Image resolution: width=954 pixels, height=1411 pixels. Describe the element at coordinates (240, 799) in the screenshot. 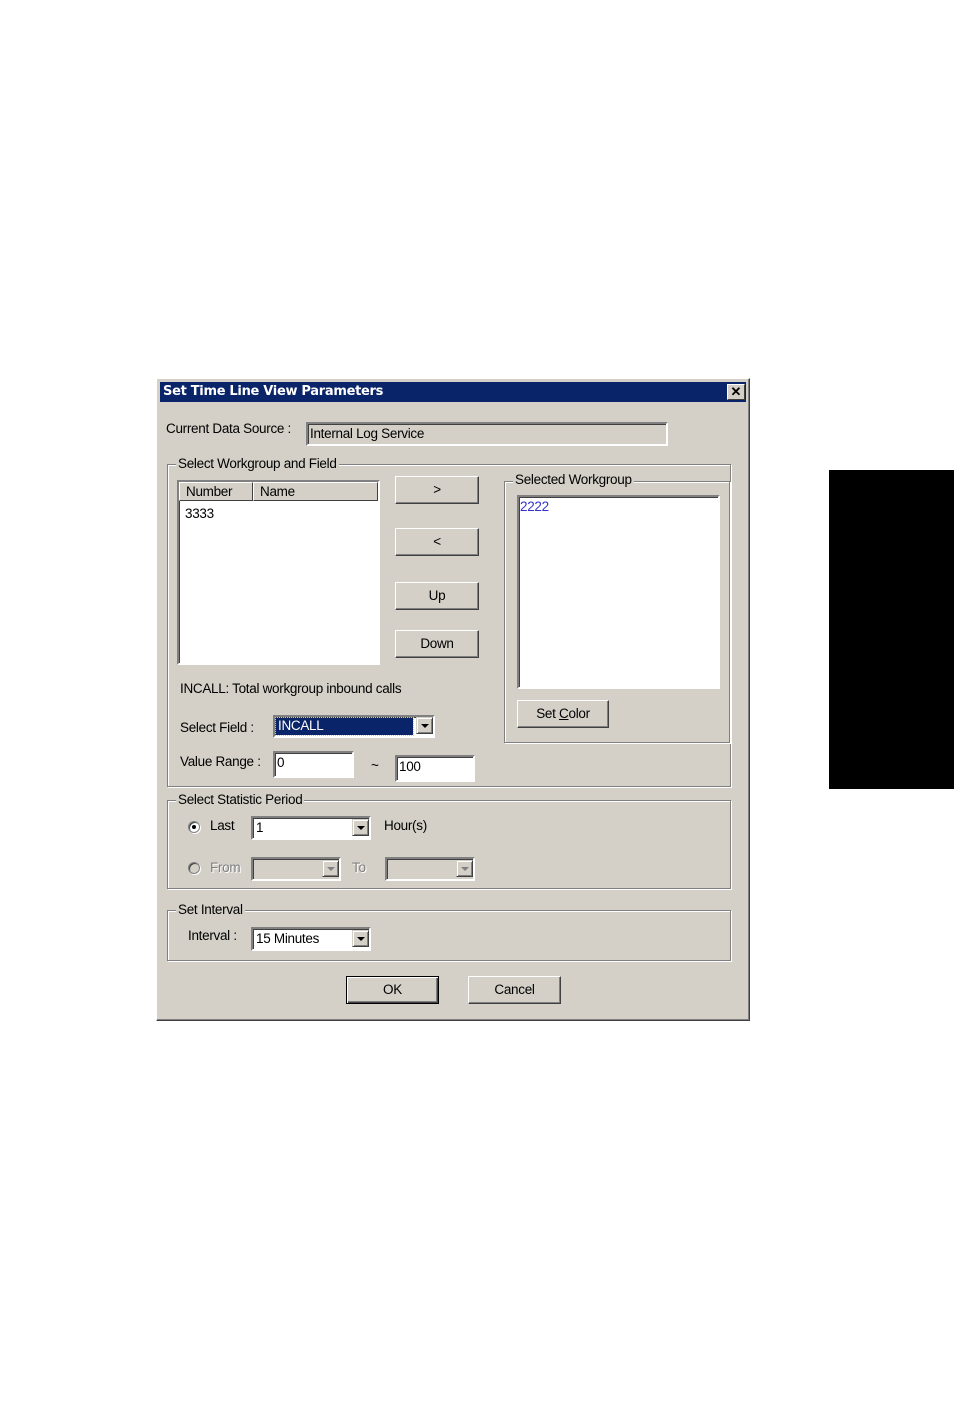

I see `statistic-period-group-label: Select Statistic Period` at that location.